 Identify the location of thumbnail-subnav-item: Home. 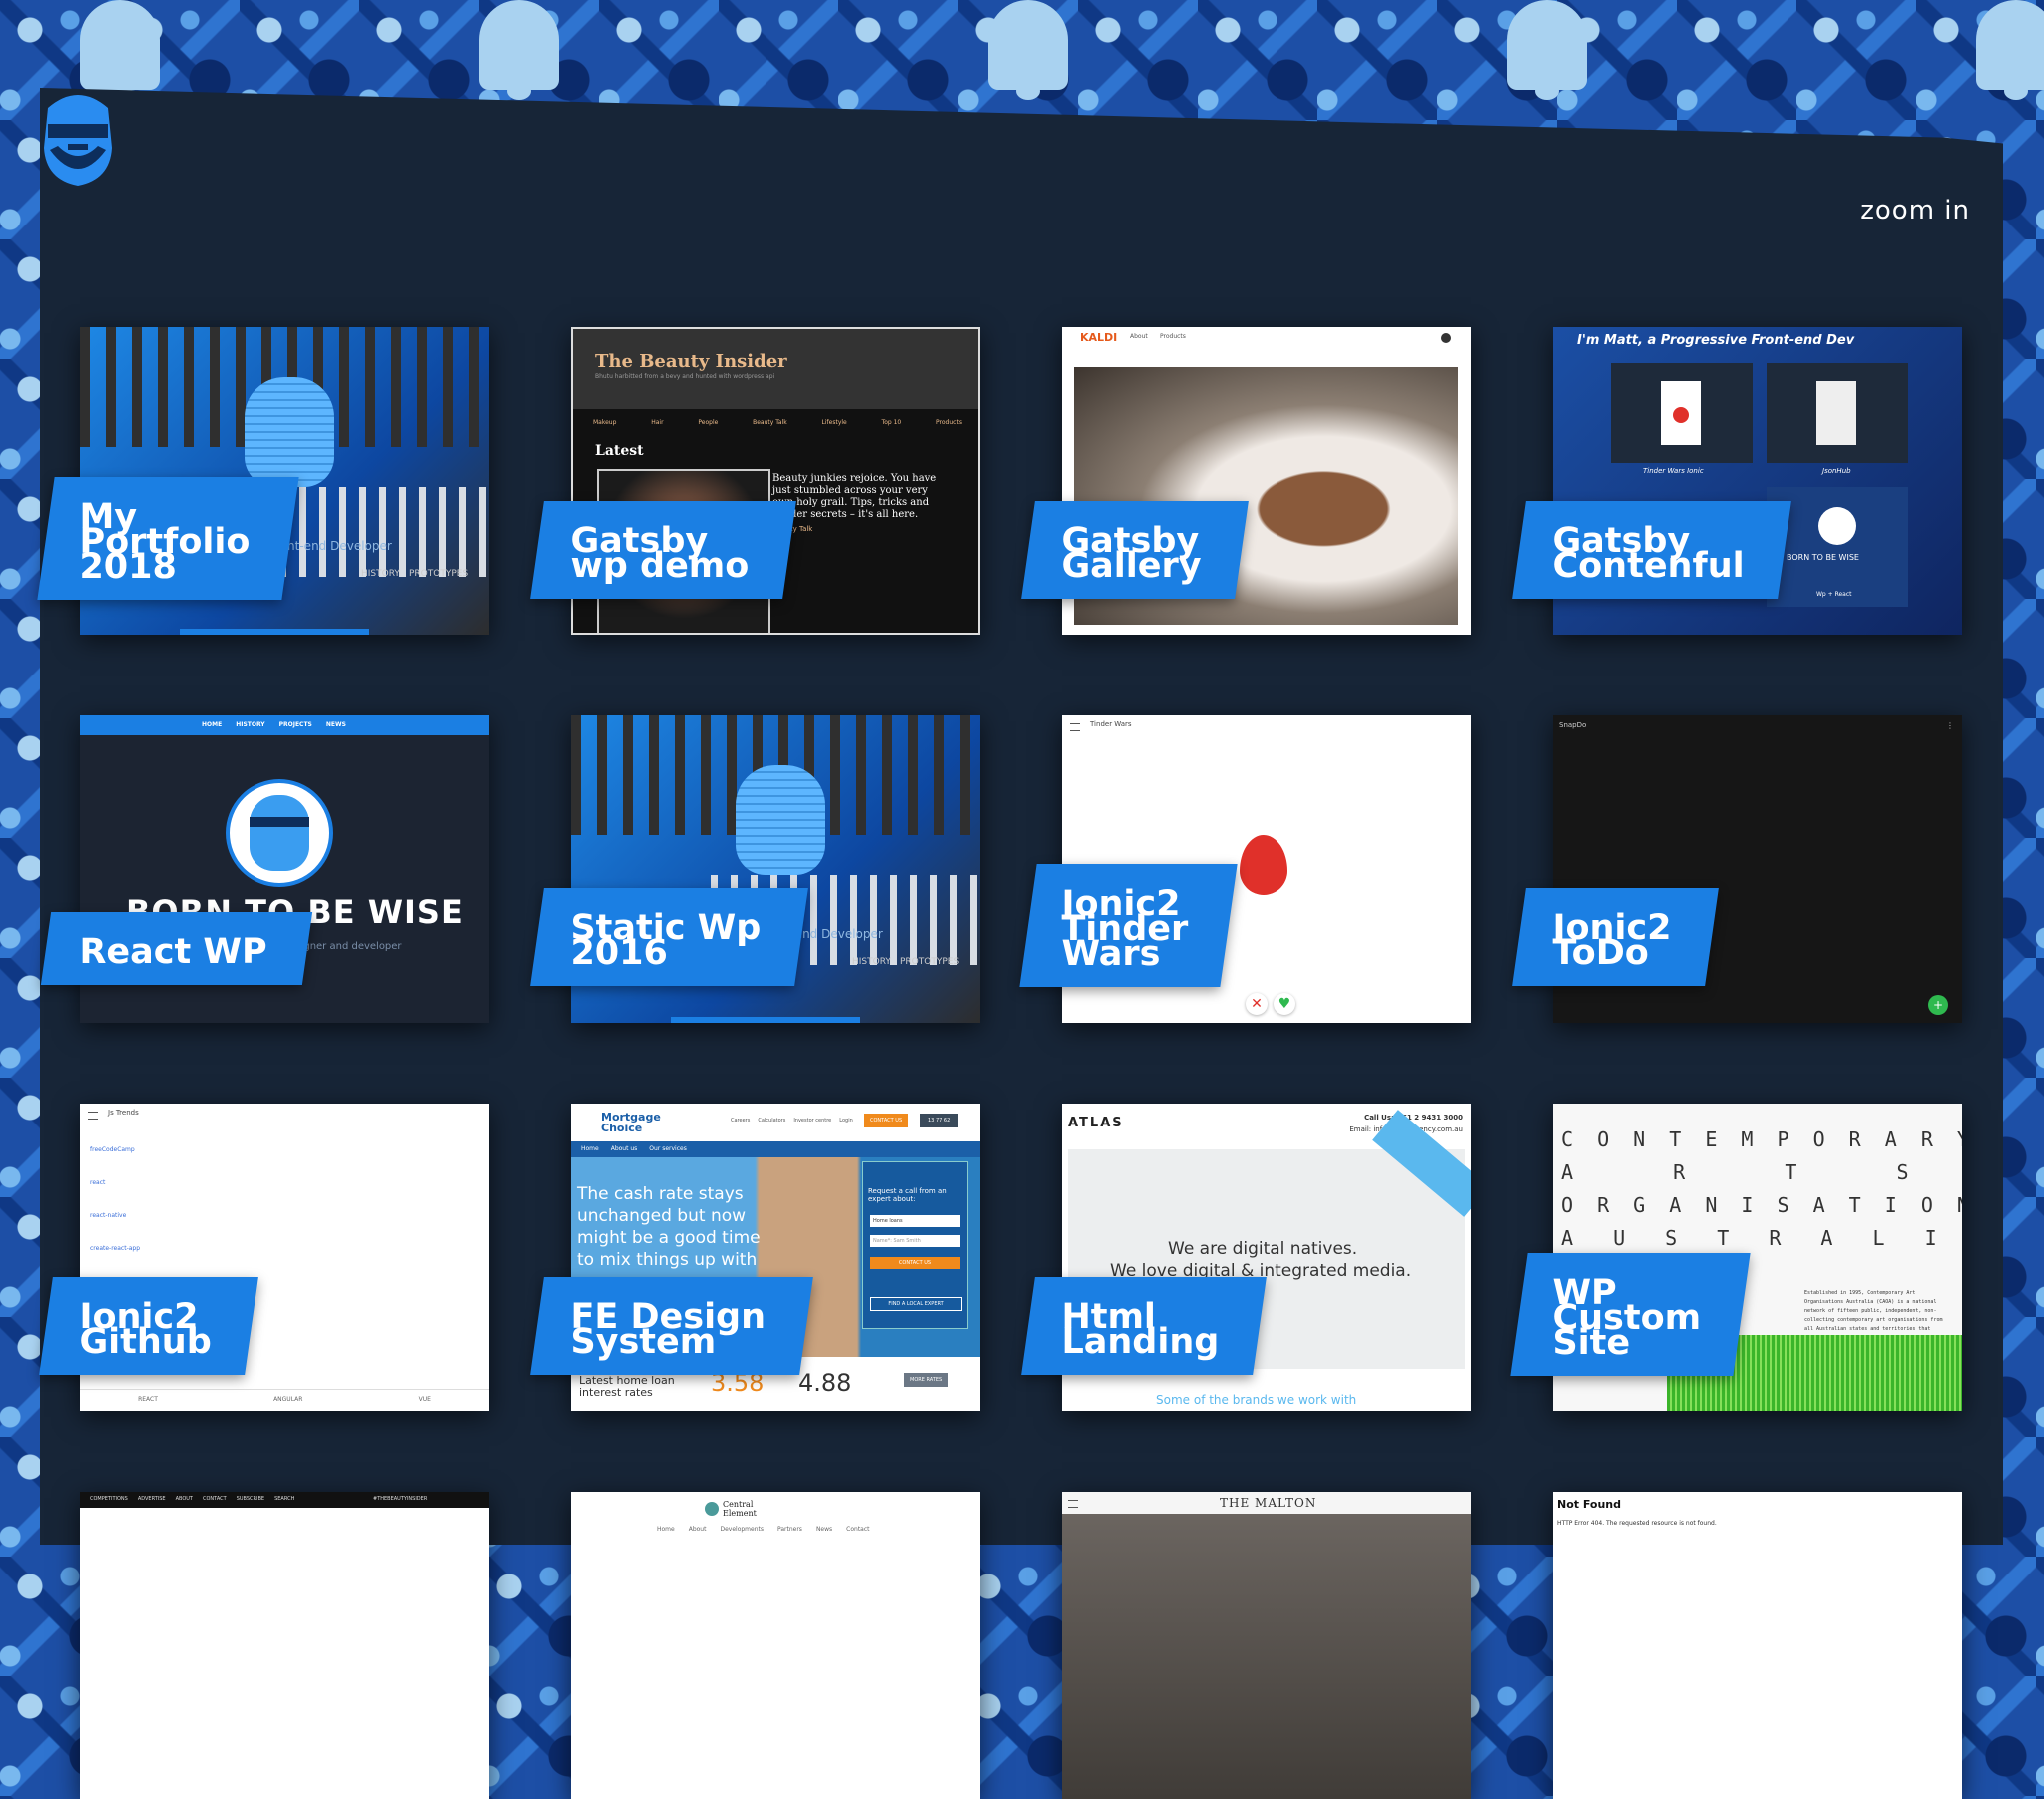
(590, 1148).